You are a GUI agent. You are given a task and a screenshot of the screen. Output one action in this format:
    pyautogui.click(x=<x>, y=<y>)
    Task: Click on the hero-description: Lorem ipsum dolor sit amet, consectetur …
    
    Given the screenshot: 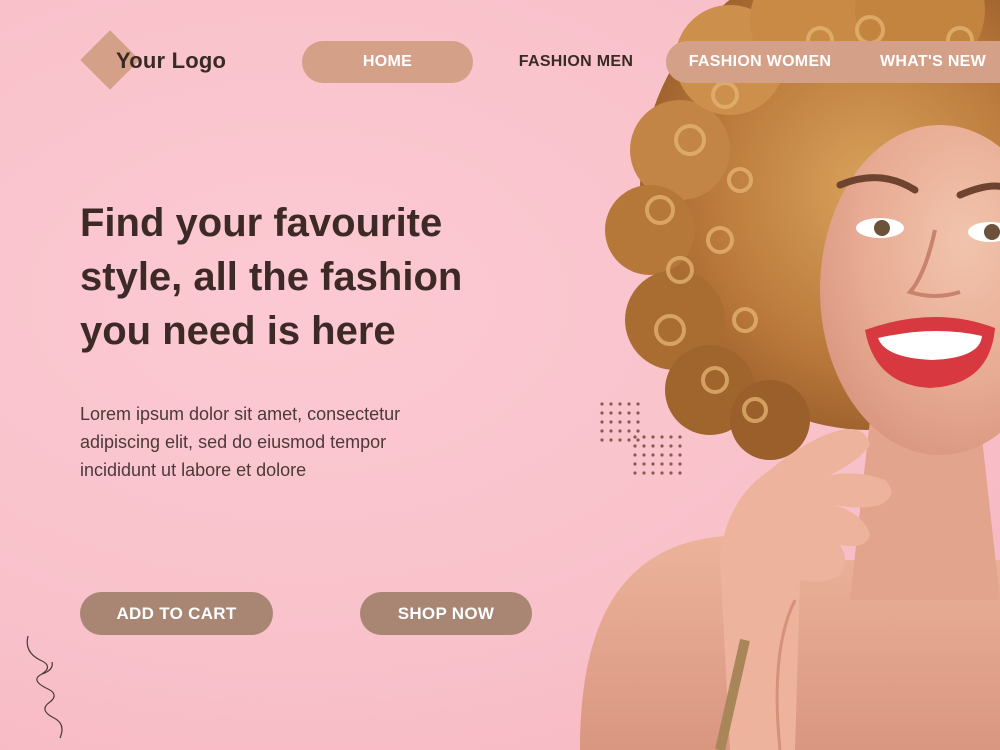 What is the action you would take?
    pyautogui.click(x=290, y=442)
    